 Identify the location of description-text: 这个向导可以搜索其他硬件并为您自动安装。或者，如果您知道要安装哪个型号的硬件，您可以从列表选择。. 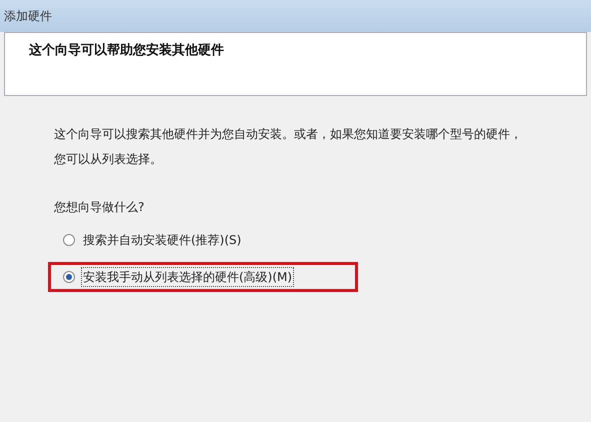
(288, 147).